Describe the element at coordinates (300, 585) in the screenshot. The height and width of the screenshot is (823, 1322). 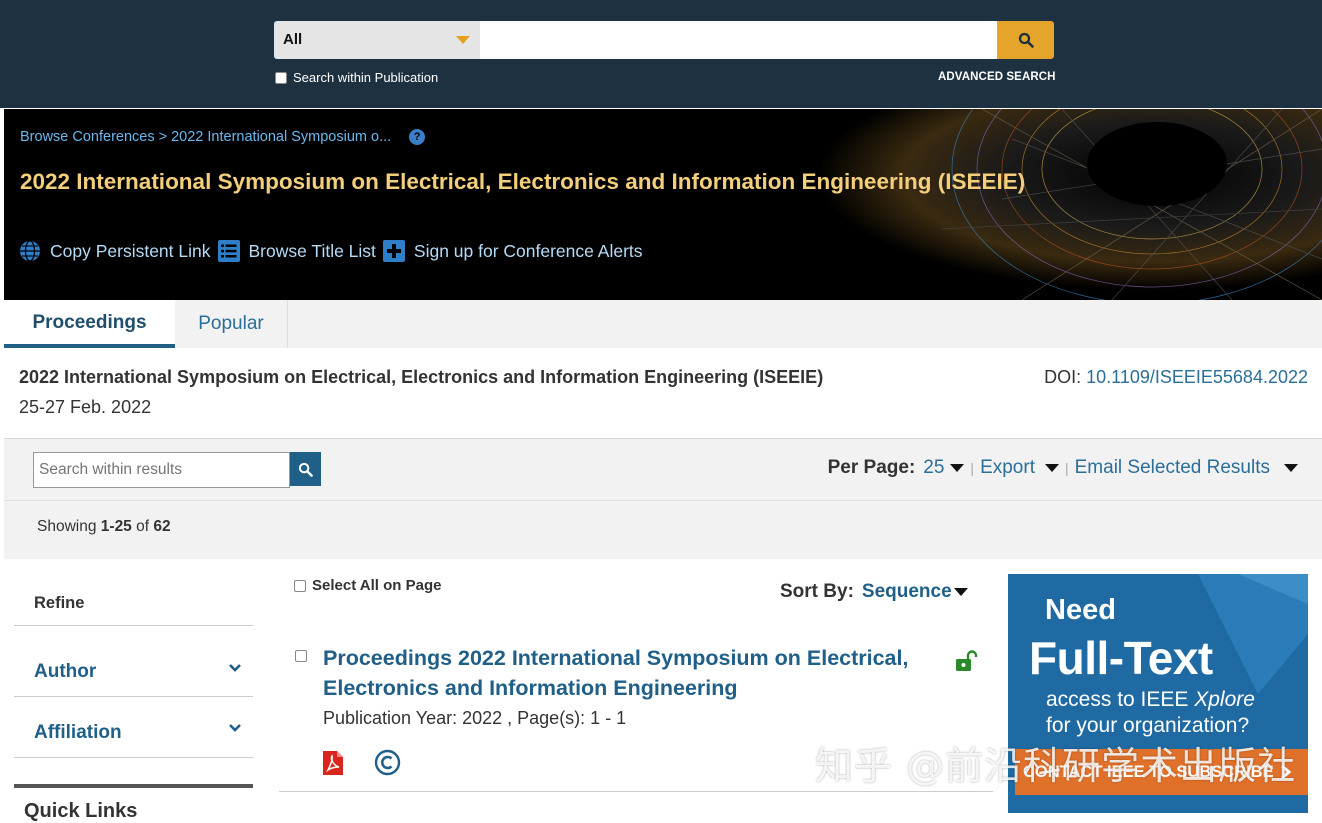
I see `select-all-checkbox` at that location.